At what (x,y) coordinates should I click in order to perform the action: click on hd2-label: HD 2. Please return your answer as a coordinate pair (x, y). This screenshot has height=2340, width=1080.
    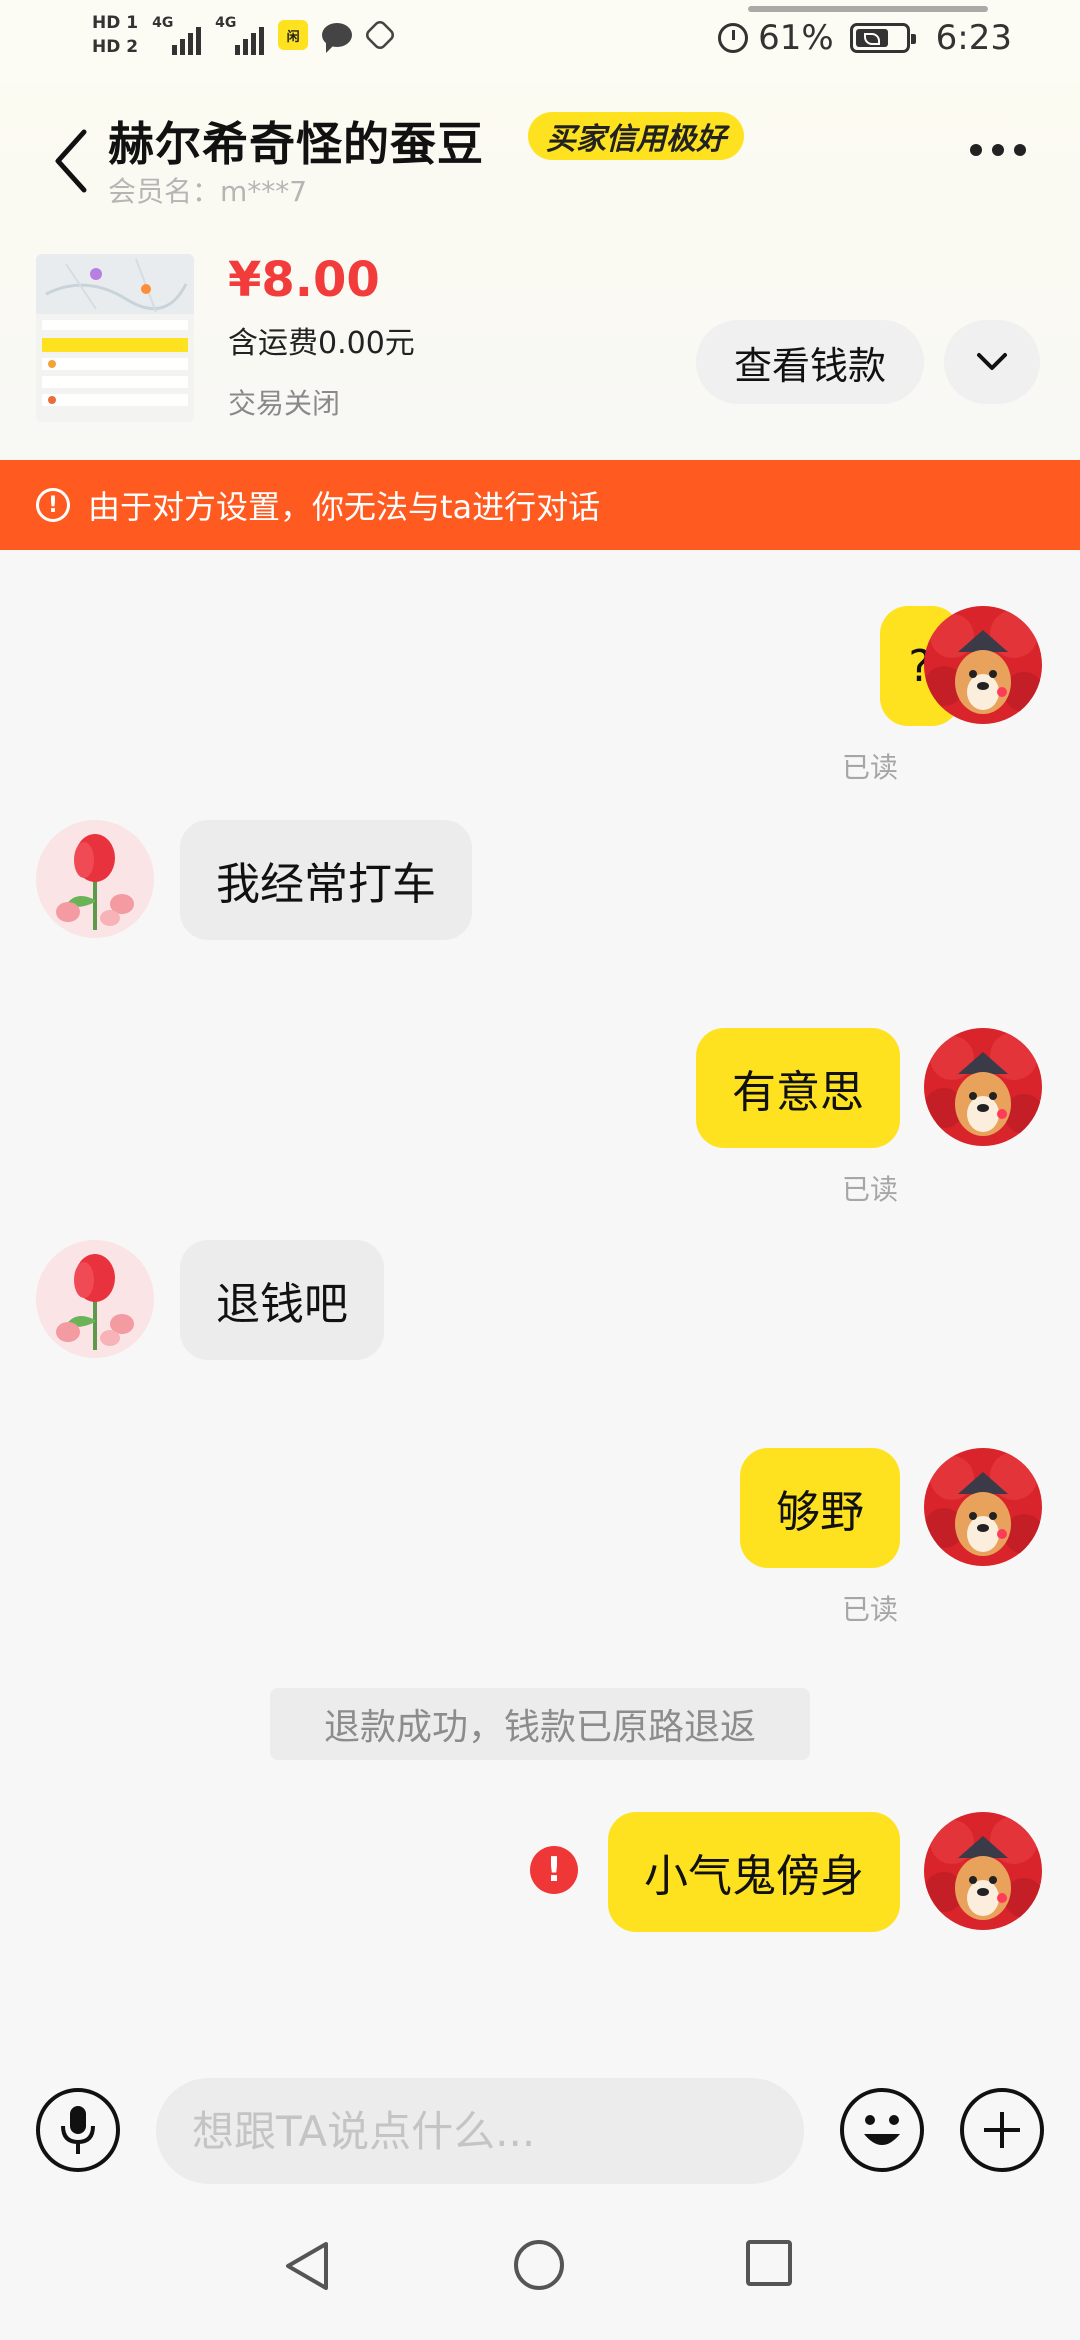
    Looking at the image, I should click on (115, 47).